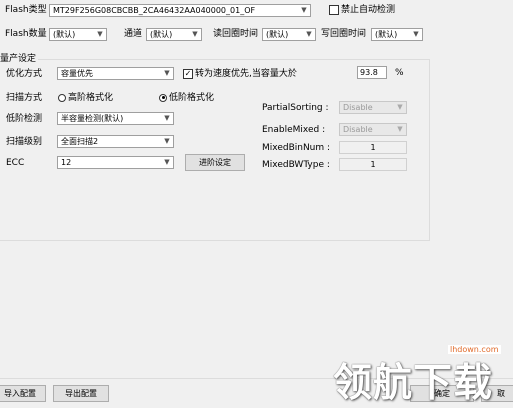 This screenshot has width=513, height=408. I want to click on enable-mixed-value: Disable, so click(358, 129).